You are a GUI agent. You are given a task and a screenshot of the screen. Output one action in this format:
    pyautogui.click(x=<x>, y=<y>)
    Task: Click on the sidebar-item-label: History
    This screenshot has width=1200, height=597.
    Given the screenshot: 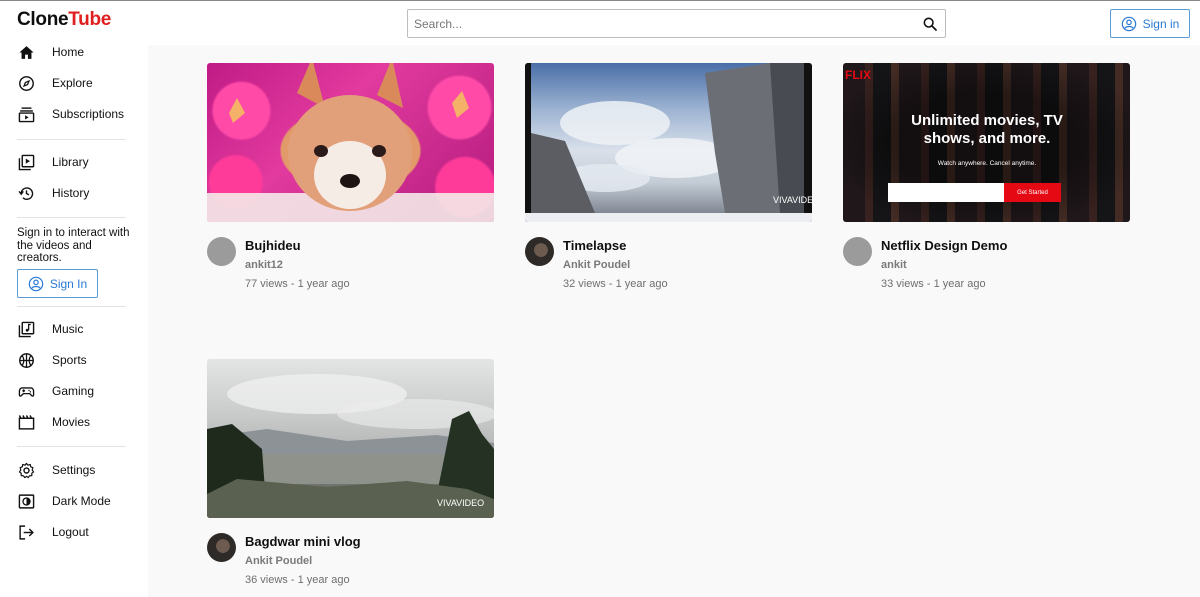 What is the action you would take?
    pyautogui.click(x=71, y=193)
    